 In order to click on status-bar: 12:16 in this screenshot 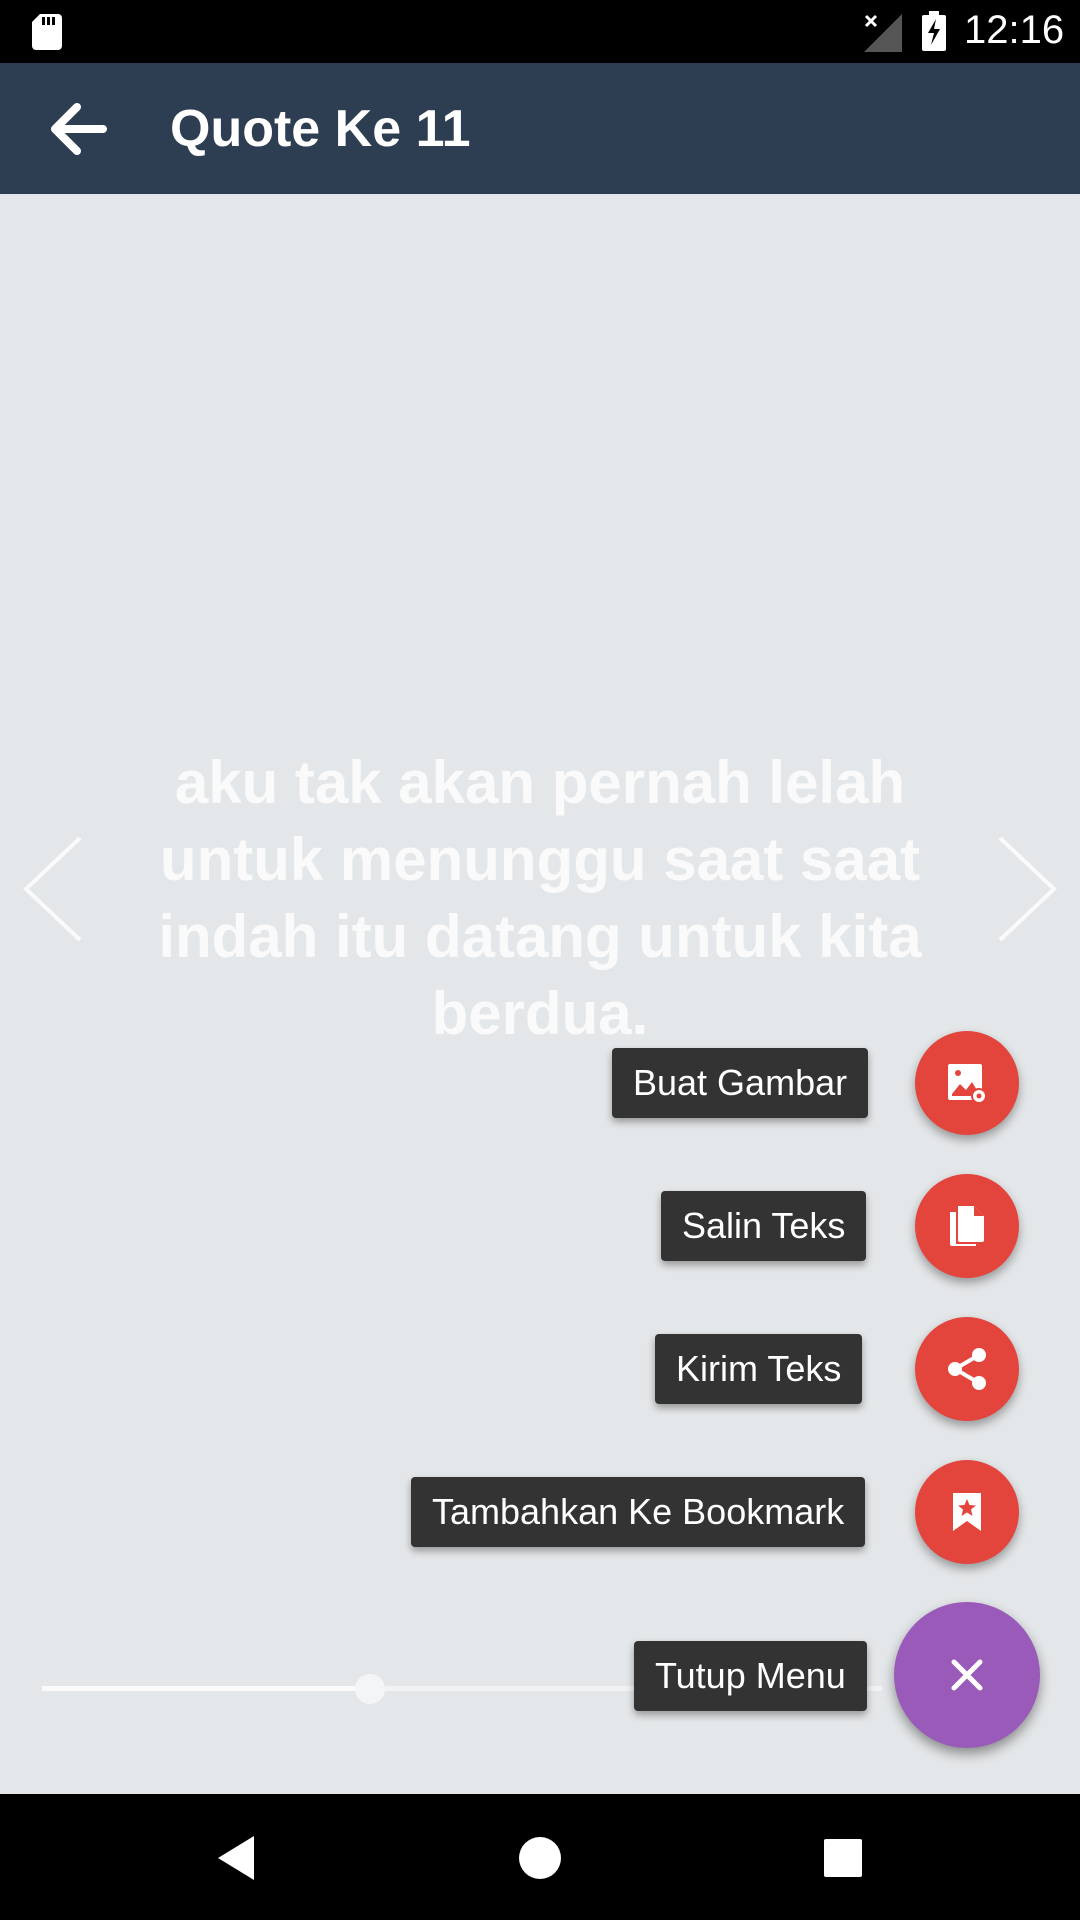, I will do `click(540, 31)`.